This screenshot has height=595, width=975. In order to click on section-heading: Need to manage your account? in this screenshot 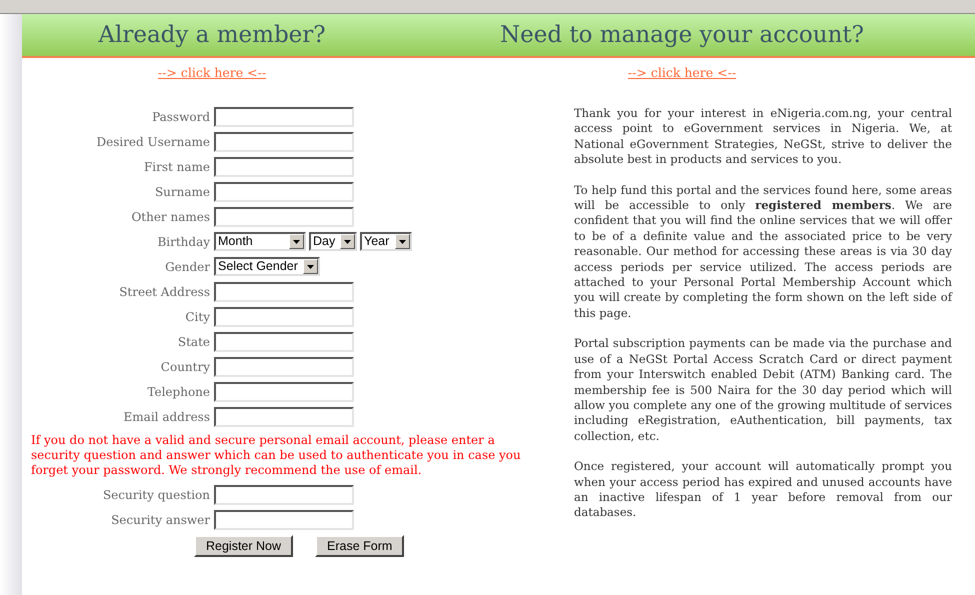, I will do `click(682, 35)`.